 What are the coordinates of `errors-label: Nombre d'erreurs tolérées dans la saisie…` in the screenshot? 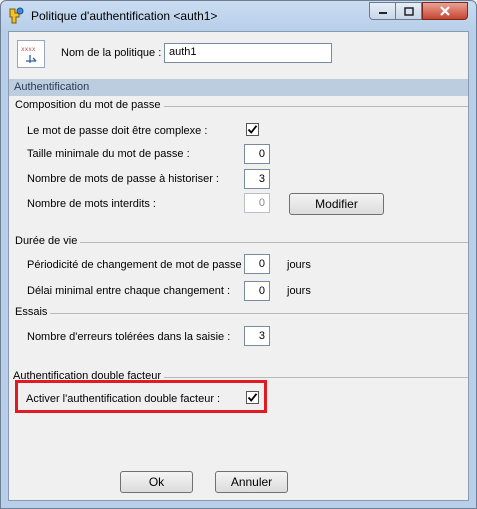 It's located at (129, 337).